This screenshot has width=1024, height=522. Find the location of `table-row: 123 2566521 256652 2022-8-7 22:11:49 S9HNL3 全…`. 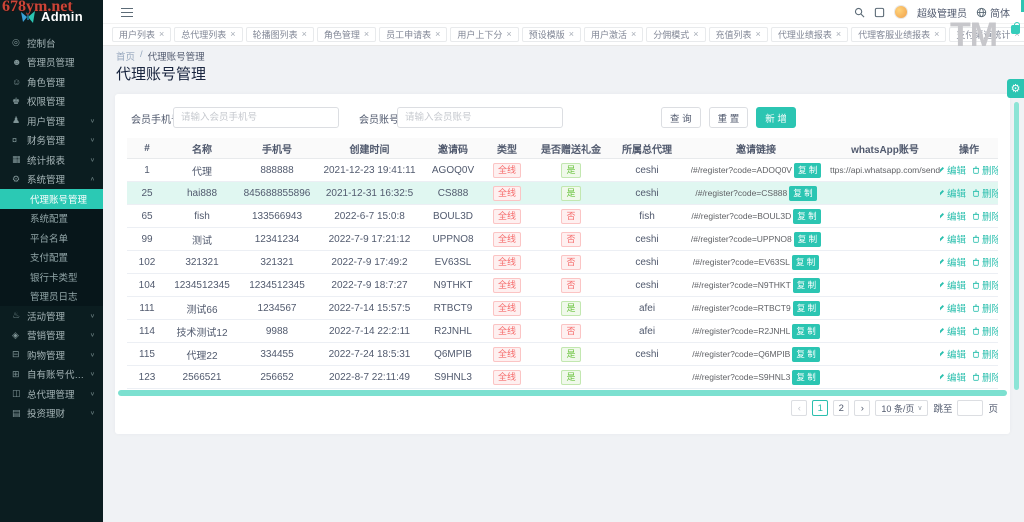

table-row: 123 2566521 256652 2022-8-7 22:11:49 S9HNL3 全… is located at coordinates (562, 377).